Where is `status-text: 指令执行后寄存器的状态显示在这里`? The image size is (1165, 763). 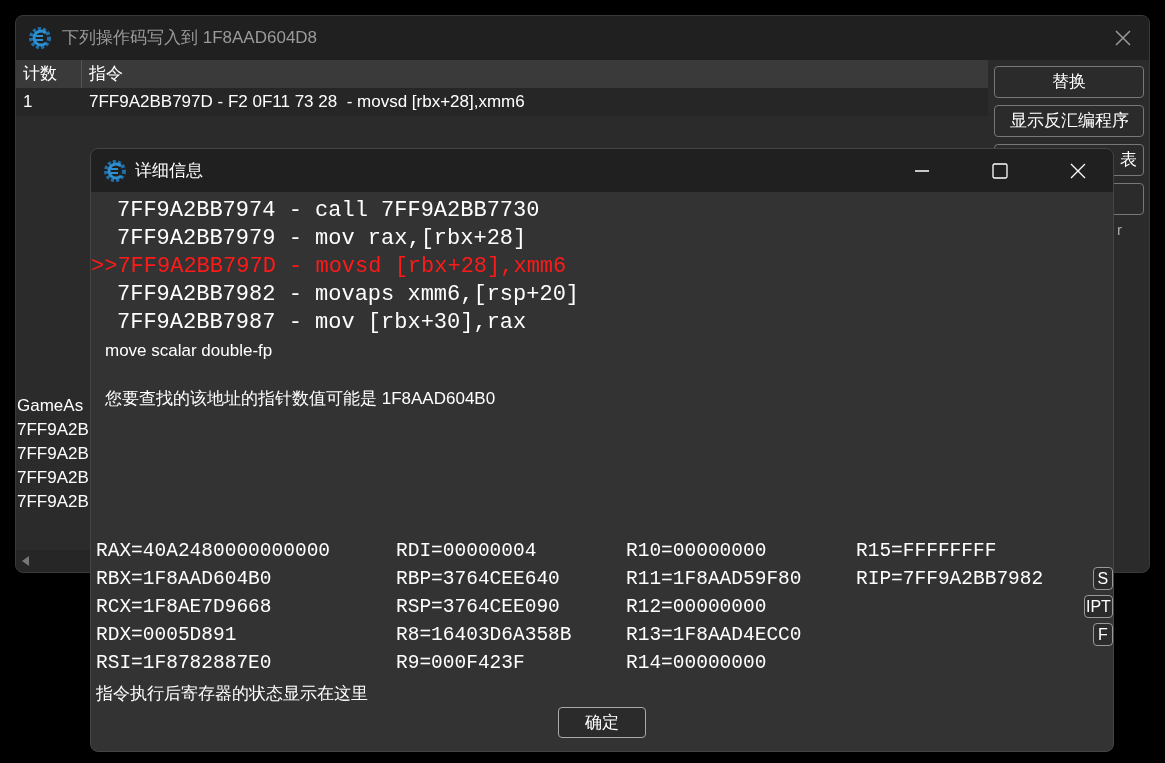 status-text: 指令执行后寄存器的状态显示在这里 is located at coordinates (232, 694).